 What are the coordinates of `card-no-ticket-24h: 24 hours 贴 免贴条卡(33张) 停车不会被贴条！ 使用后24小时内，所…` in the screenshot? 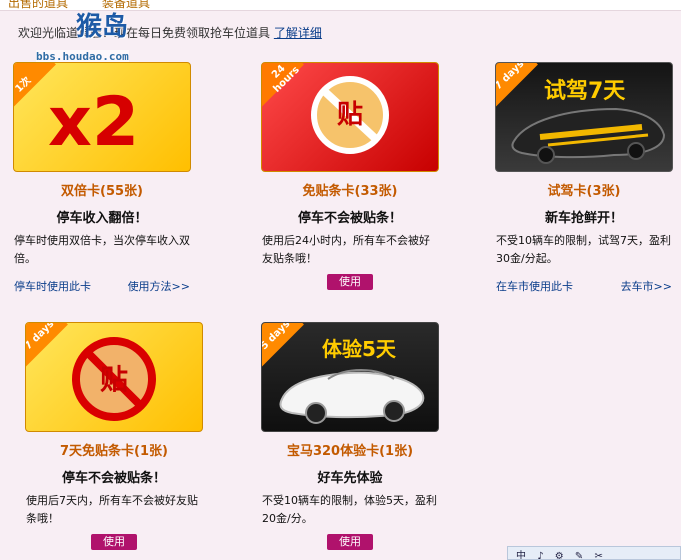 It's located at (350, 176).